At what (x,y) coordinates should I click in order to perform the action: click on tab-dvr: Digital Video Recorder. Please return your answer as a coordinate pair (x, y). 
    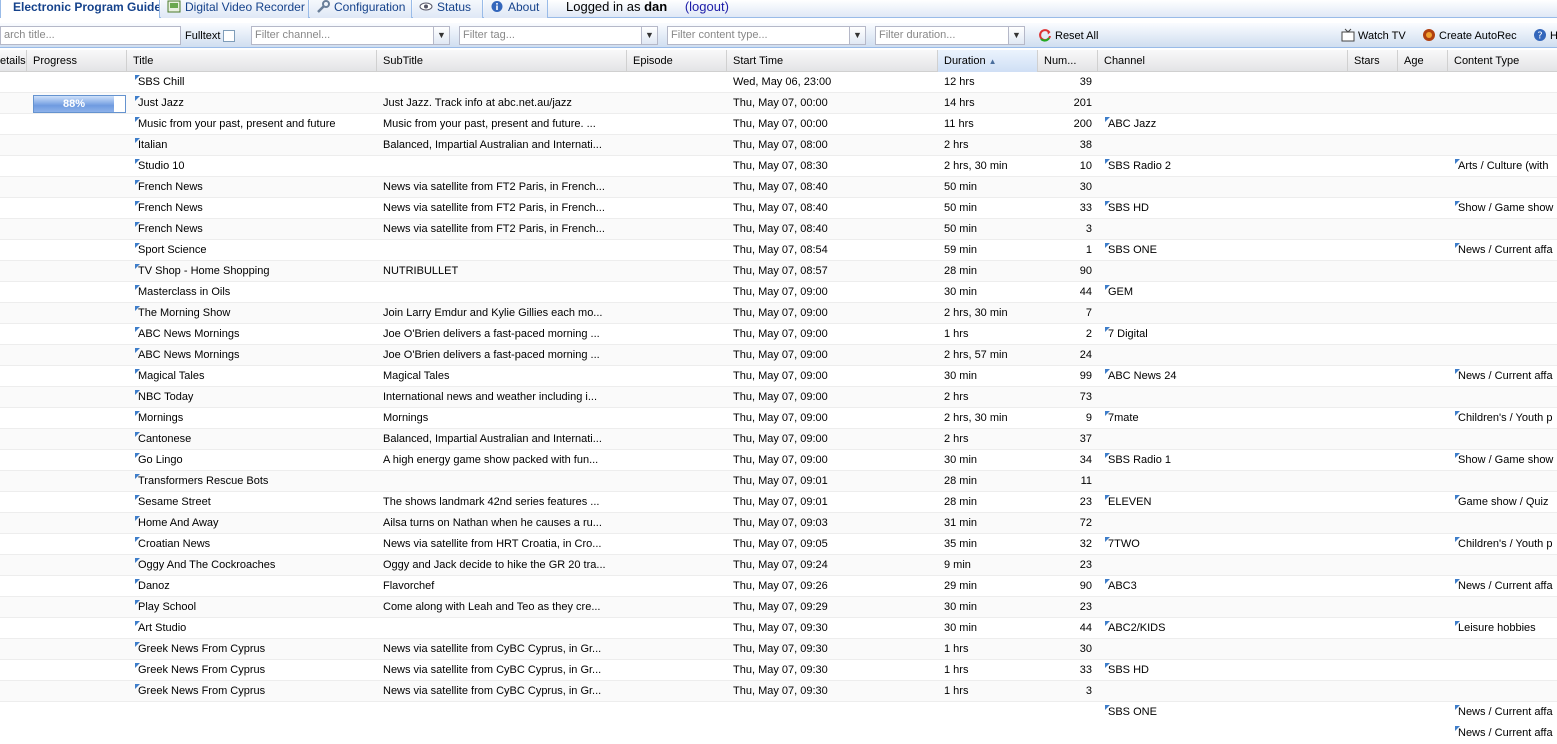
    Looking at the image, I should click on (235, 9).